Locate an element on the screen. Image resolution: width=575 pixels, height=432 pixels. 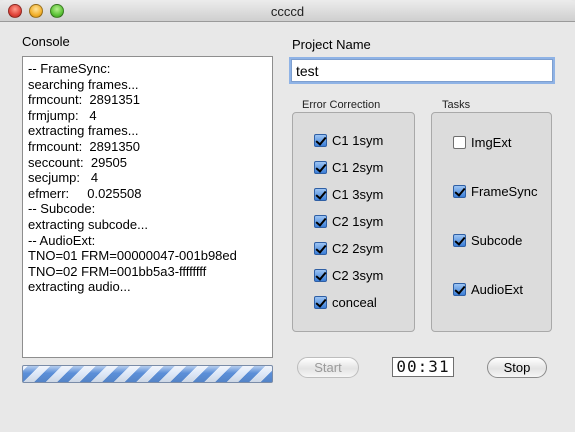
error-correction-checkbox: C2 1sym is located at coordinates (348, 221).